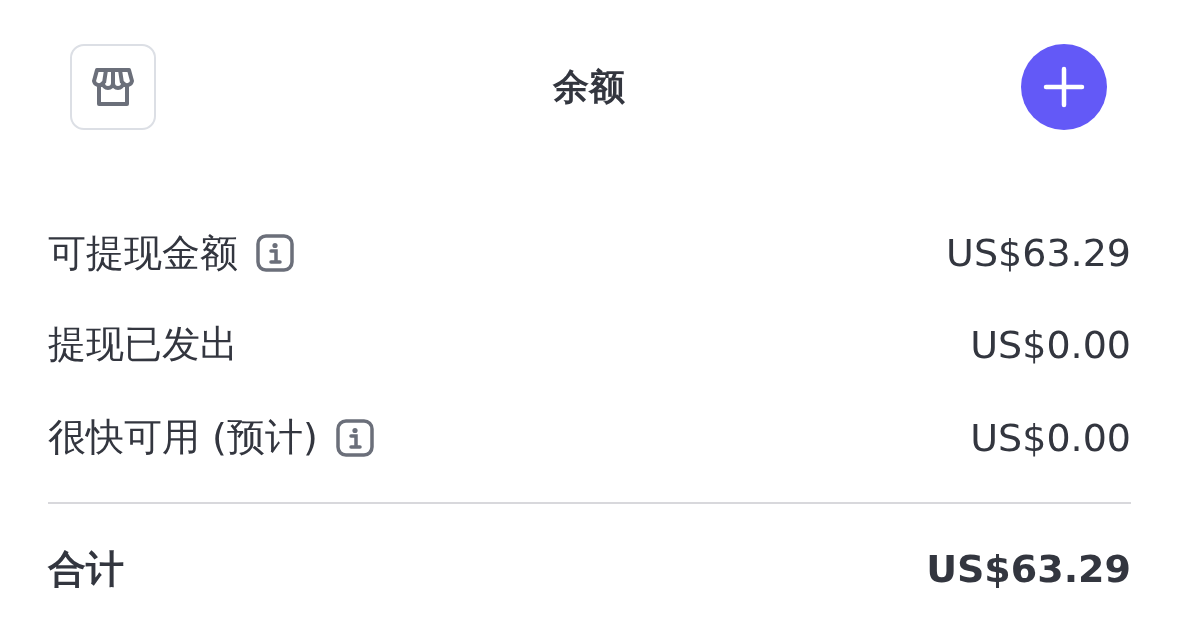 The height and width of the screenshot is (637, 1179). I want to click on balance-amount: US$63.29, so click(1038, 253).